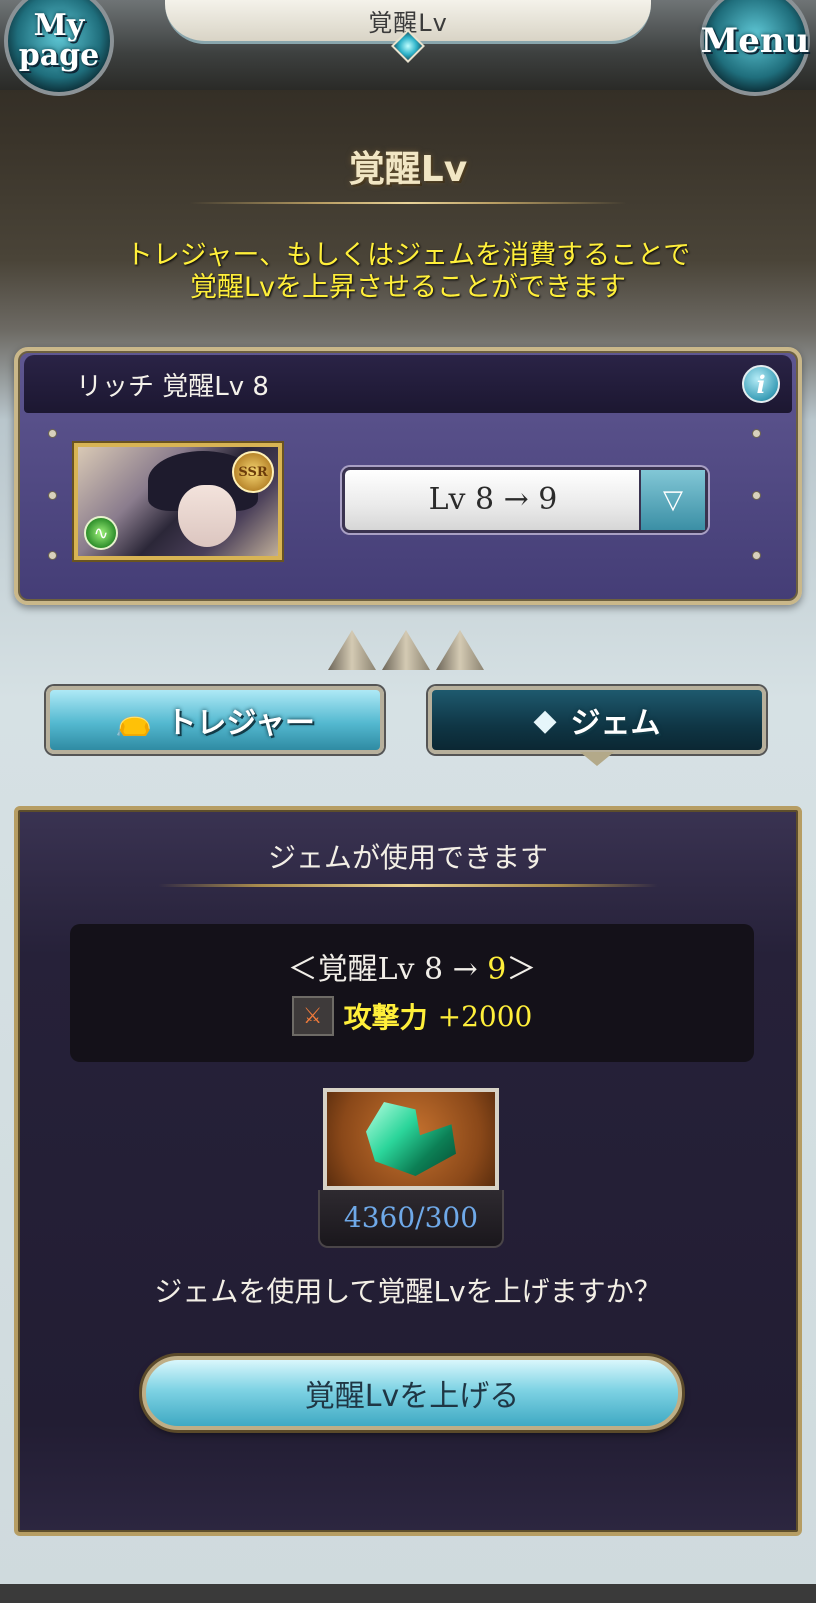  I want to click on stat-label: 攻撃力, so click(385, 1017).